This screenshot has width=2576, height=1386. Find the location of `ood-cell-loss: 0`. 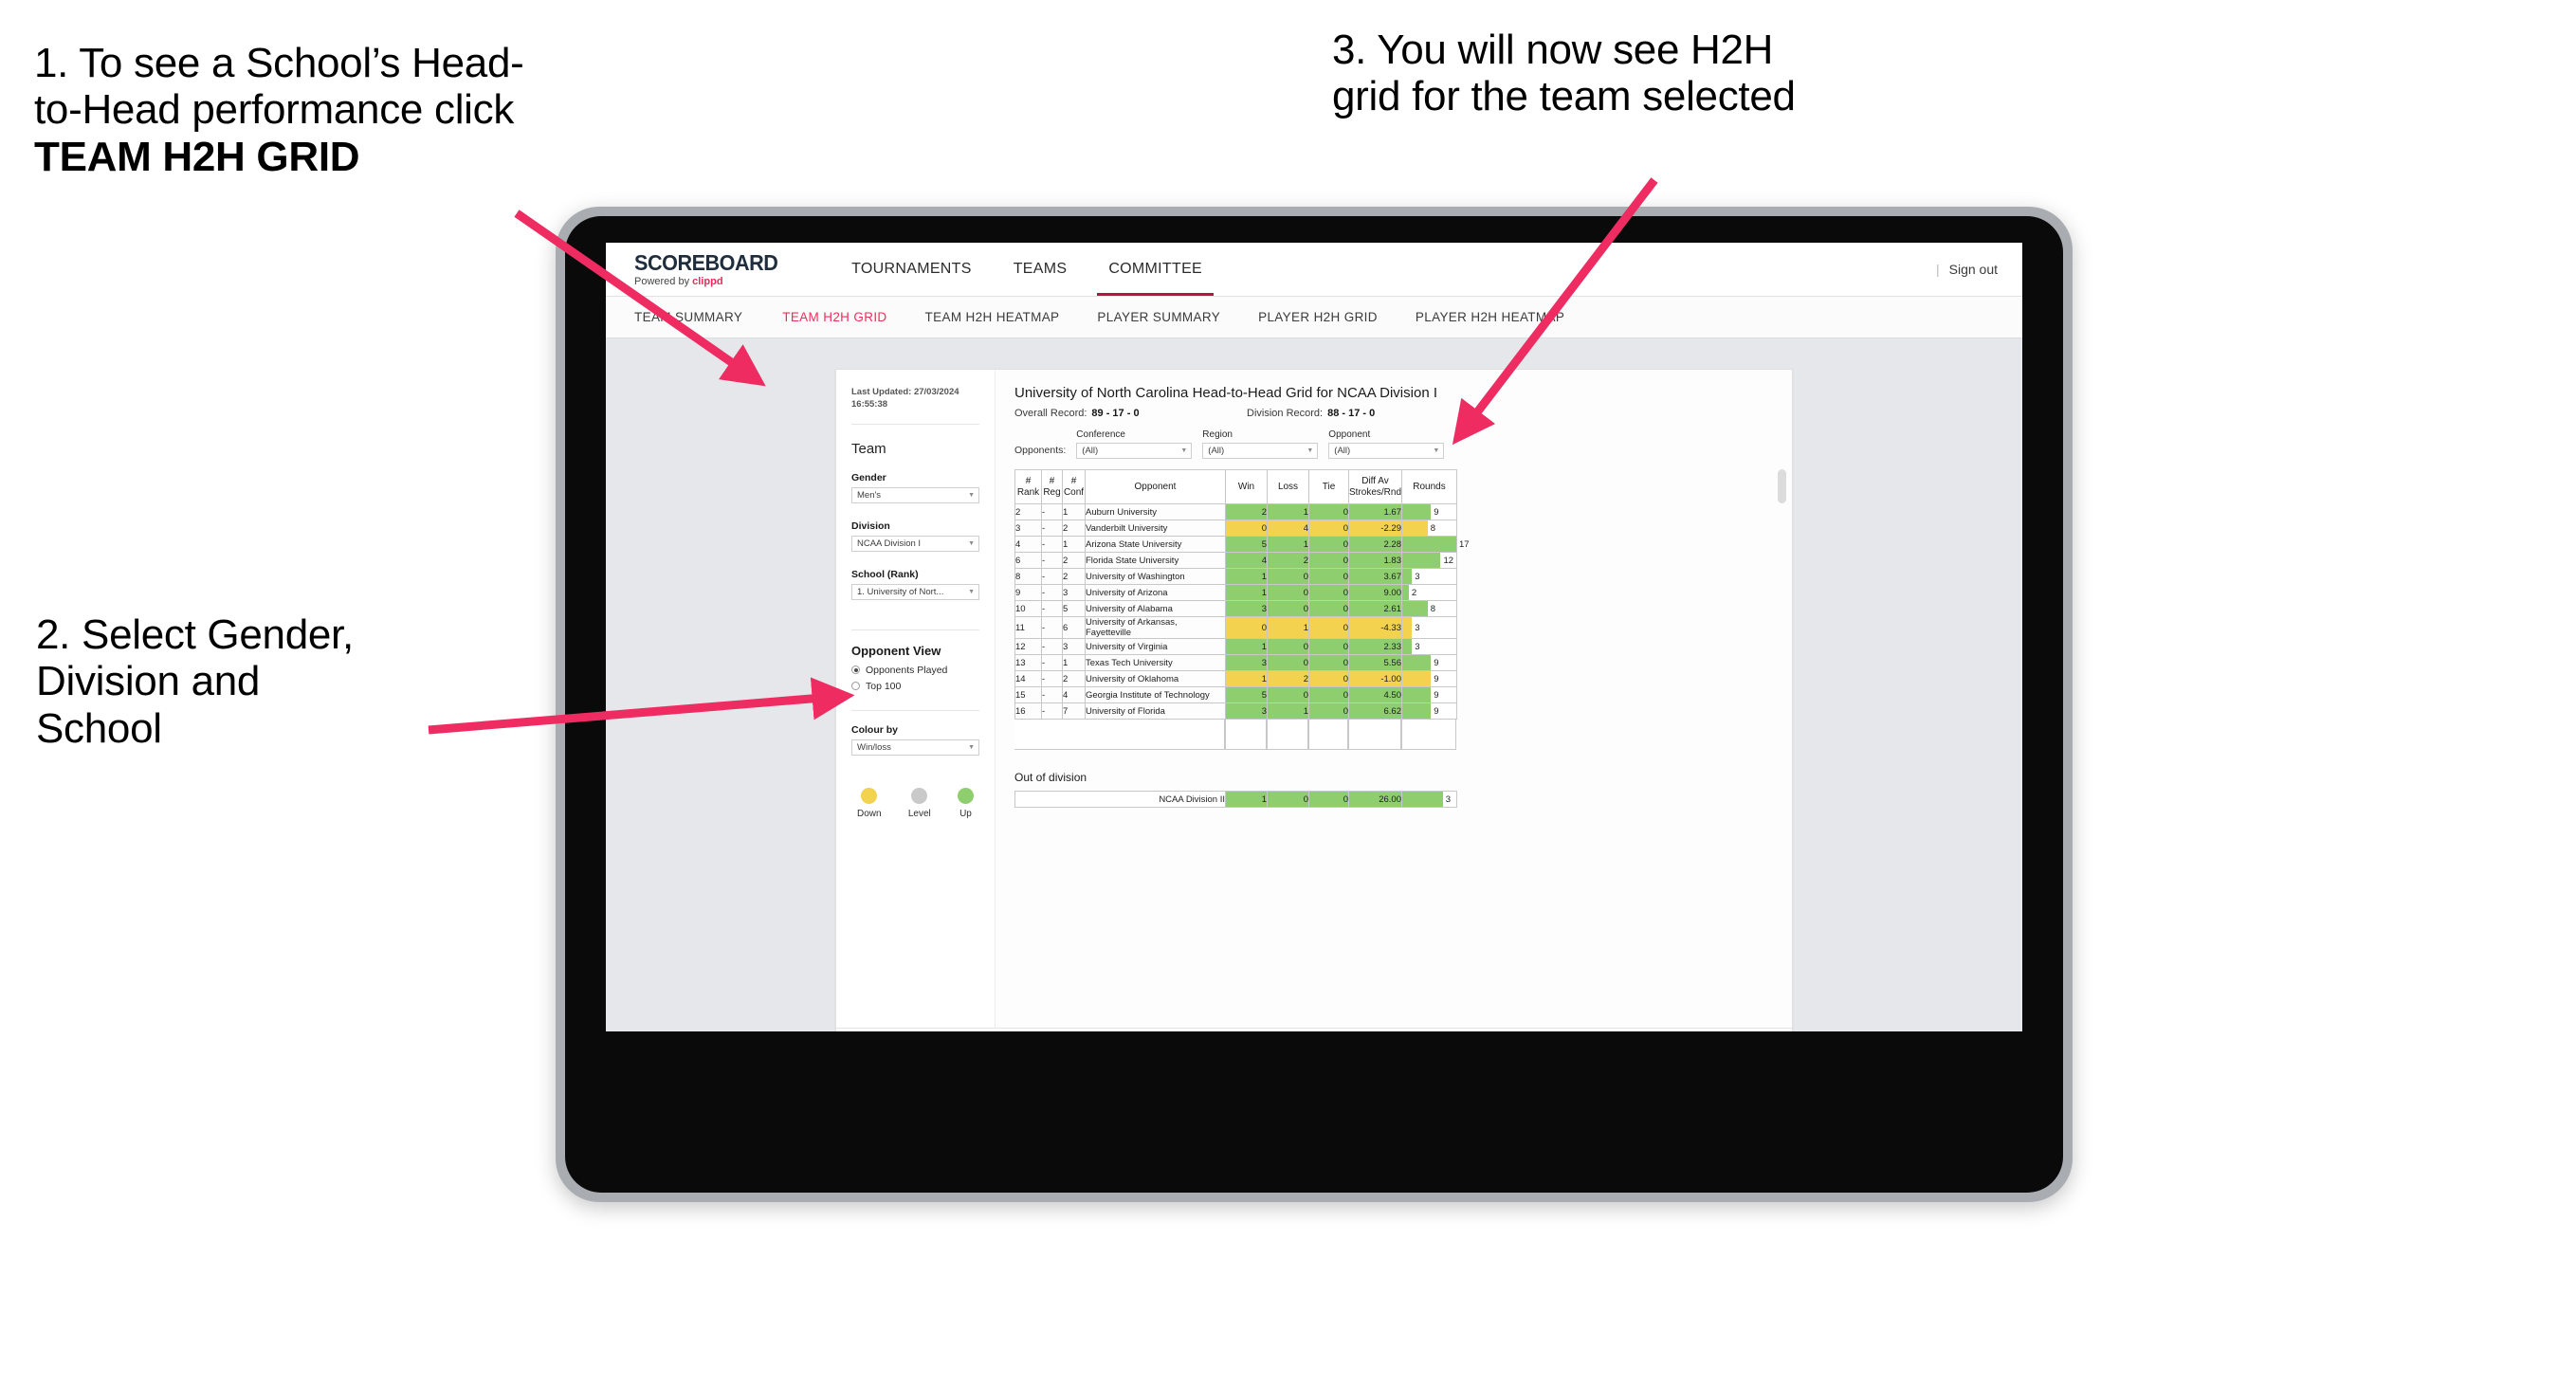

ood-cell-loss: 0 is located at coordinates (1288, 799).